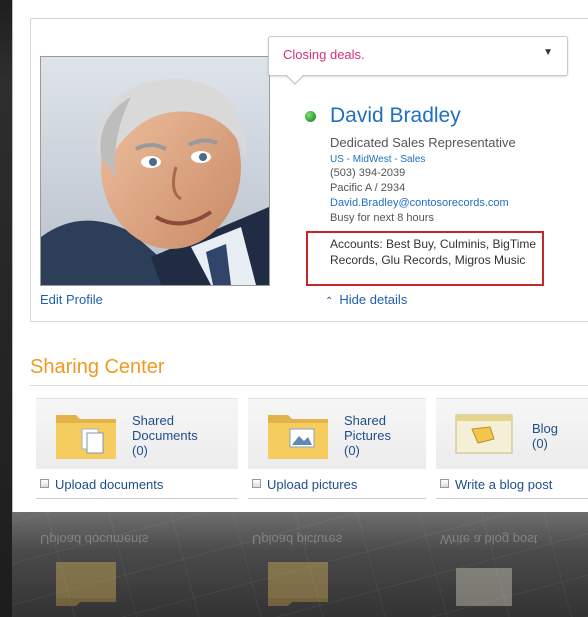 This screenshot has width=588, height=617. I want to click on shared-documents-label: Shared Documents (0), so click(165, 435).